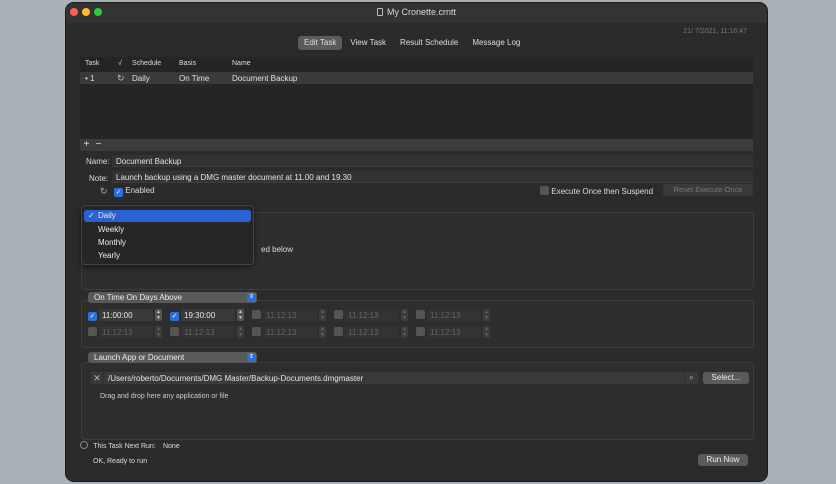 Image resolution: width=836 pixels, height=484 pixels. I want to click on time-4-checkbox, so click(338, 315).